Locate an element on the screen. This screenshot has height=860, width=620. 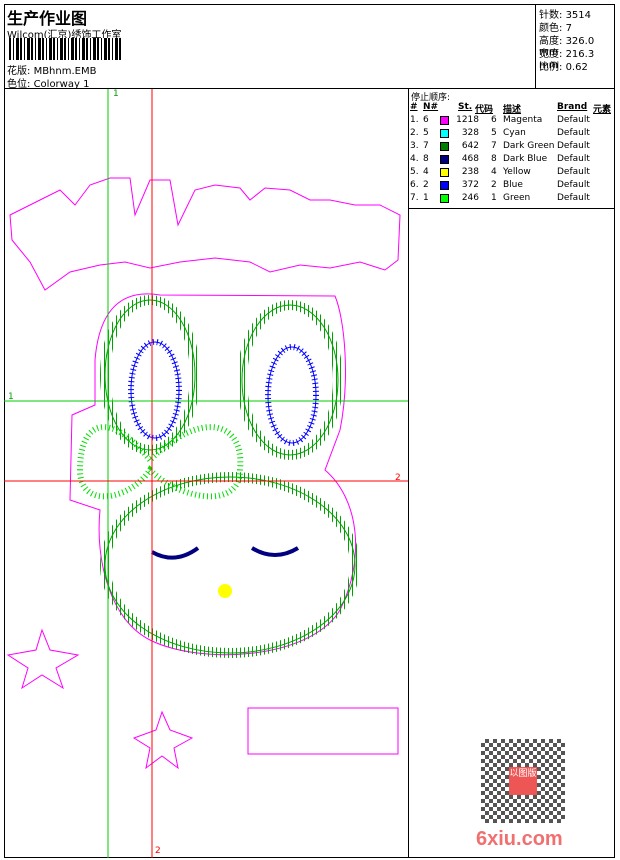
color-code: 7 is located at coordinates (494, 146).